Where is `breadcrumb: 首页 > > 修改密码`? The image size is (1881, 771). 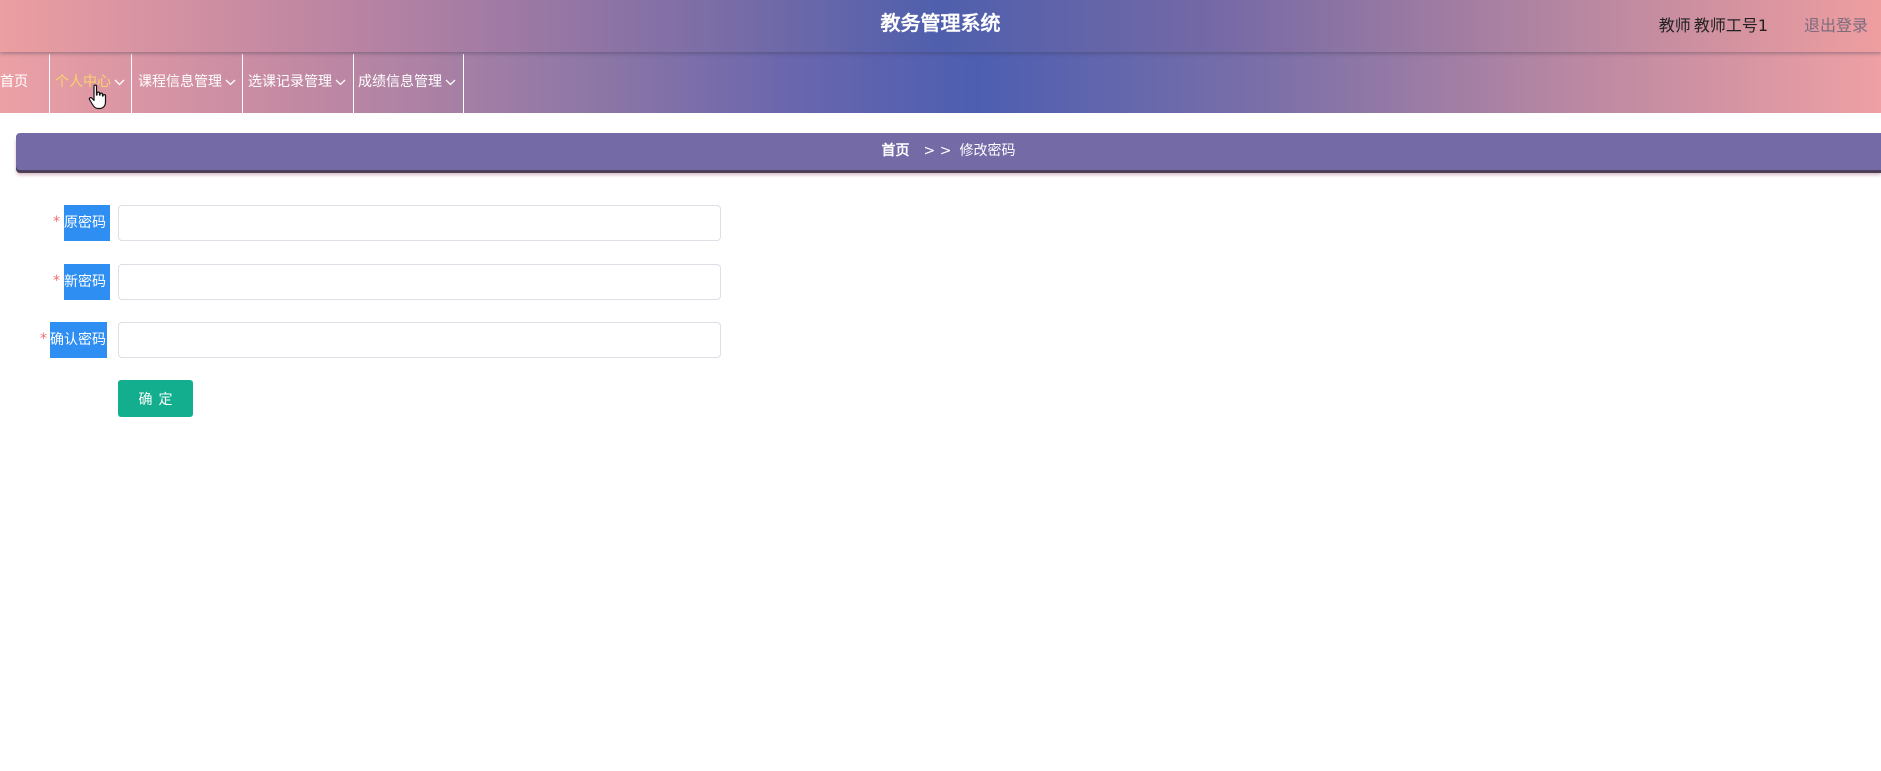 breadcrumb: 首页 > > 修改密码 is located at coordinates (948, 151).